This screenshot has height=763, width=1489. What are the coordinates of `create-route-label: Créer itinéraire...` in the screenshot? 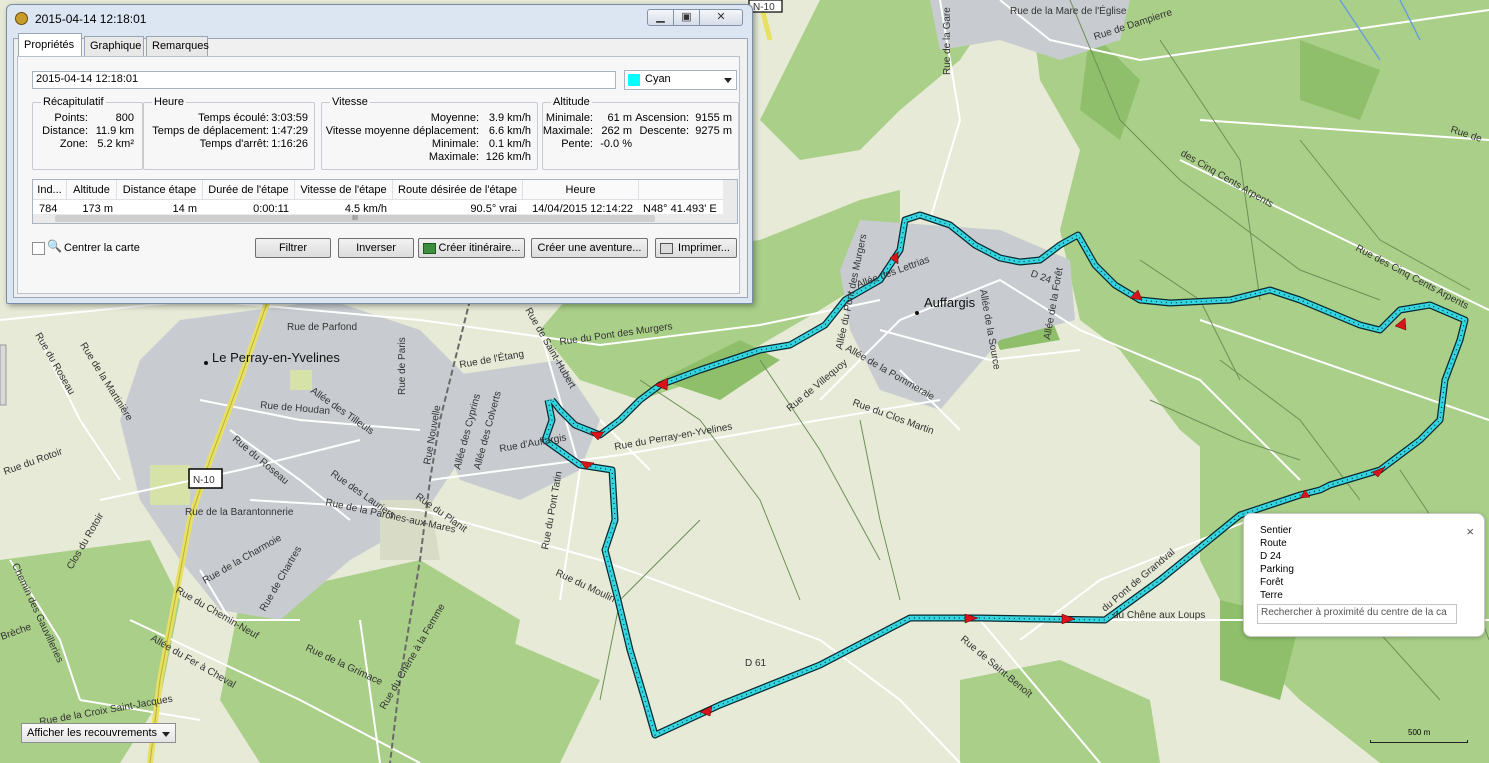 It's located at (479, 248).